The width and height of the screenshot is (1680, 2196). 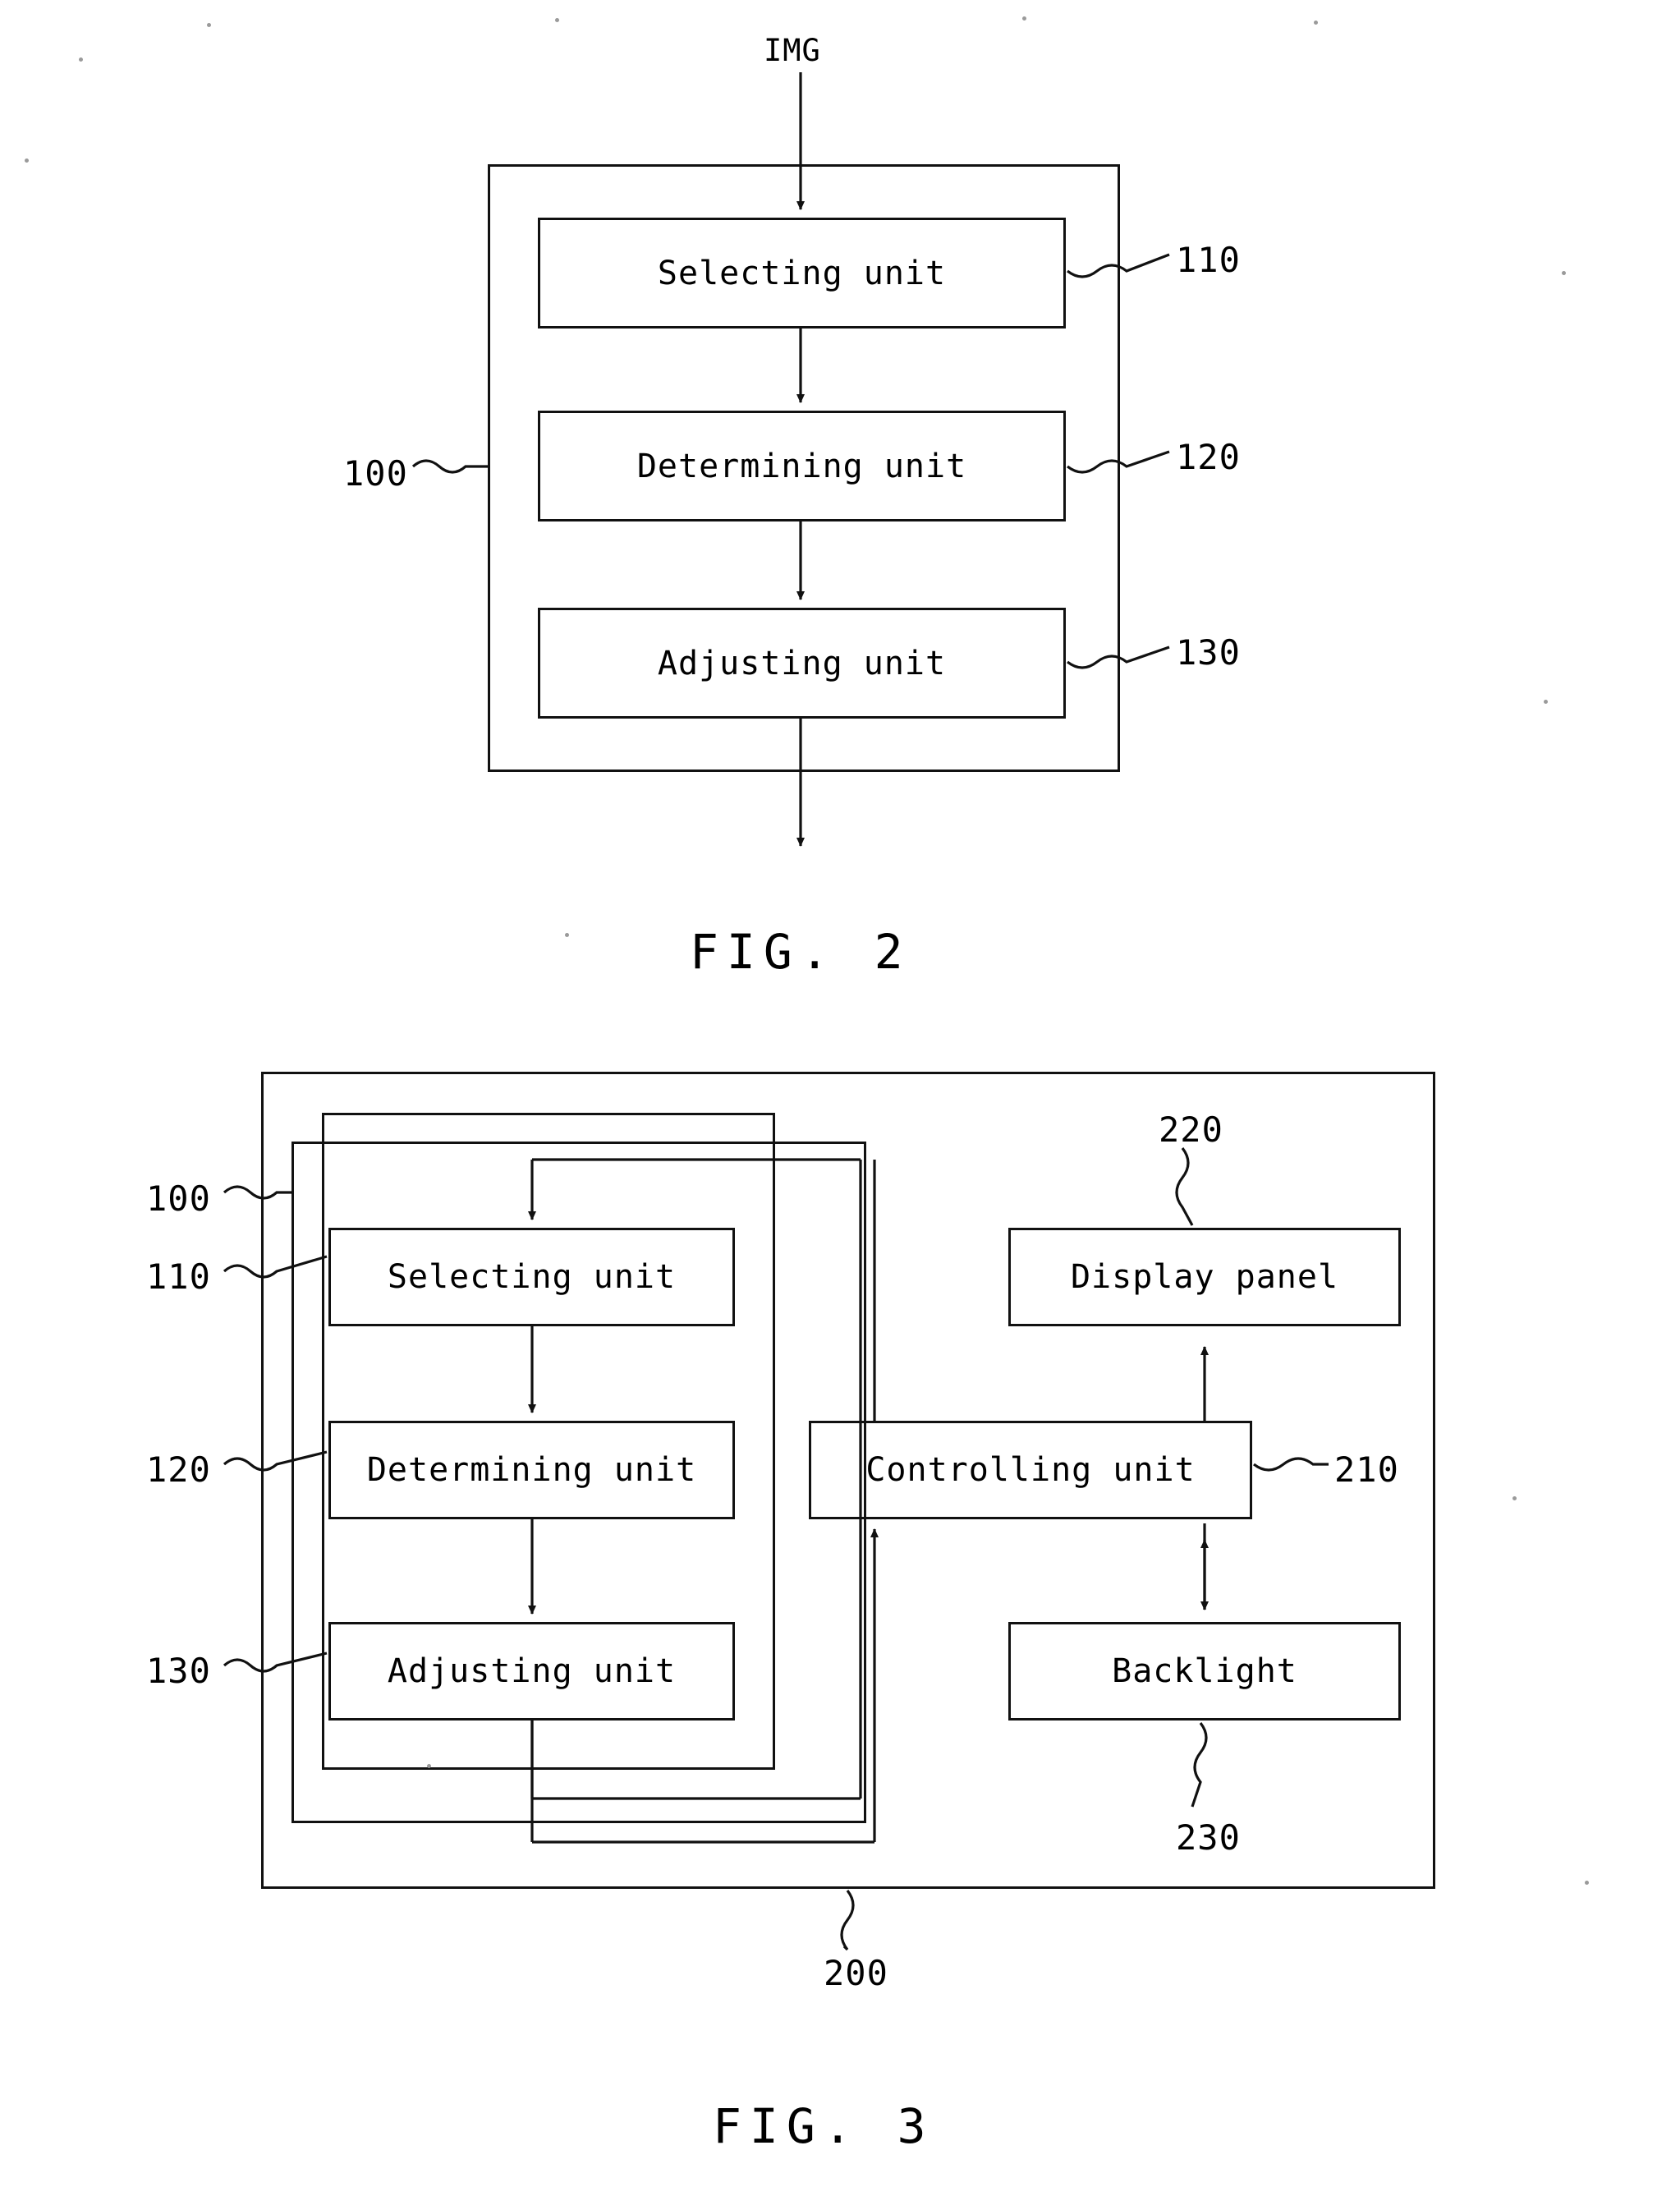 I want to click on fig3-ref-210: 210, so click(x=1366, y=1469).